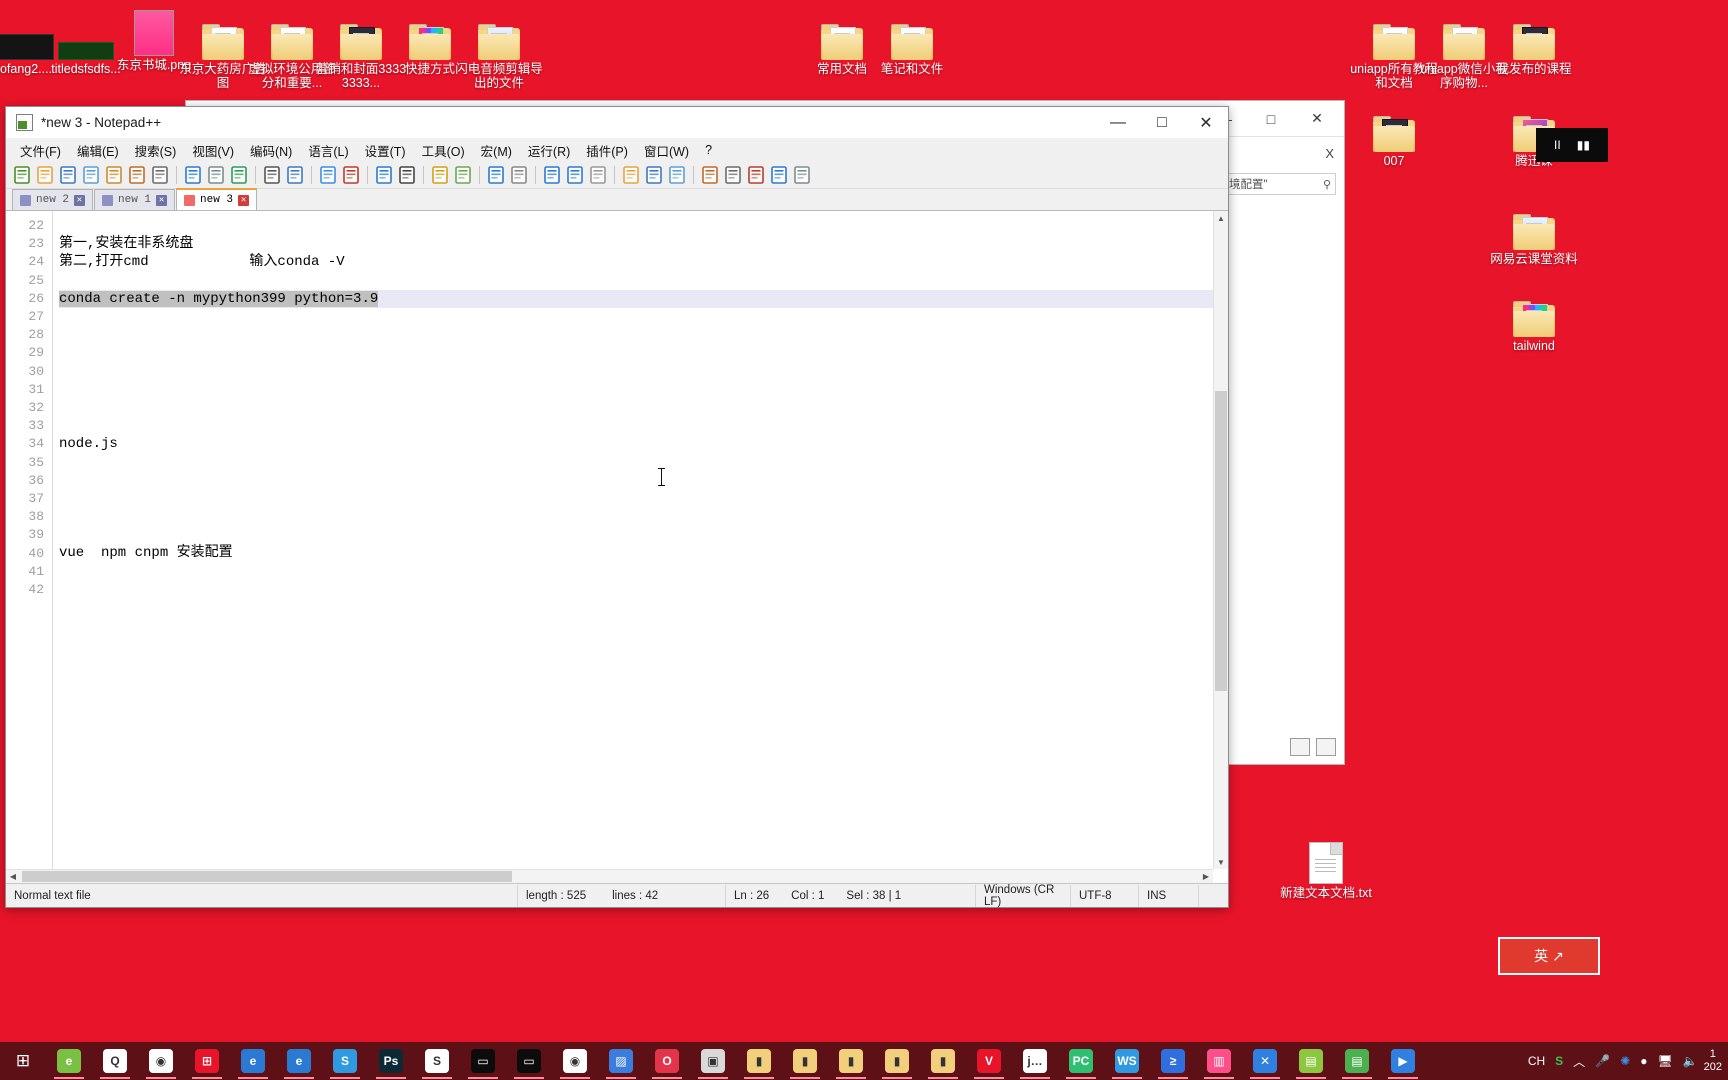 The height and width of the screenshot is (1080, 1728). What do you see at coordinates (1162, 122) in the screenshot?
I see `window-controls: — □ ✕` at bounding box center [1162, 122].